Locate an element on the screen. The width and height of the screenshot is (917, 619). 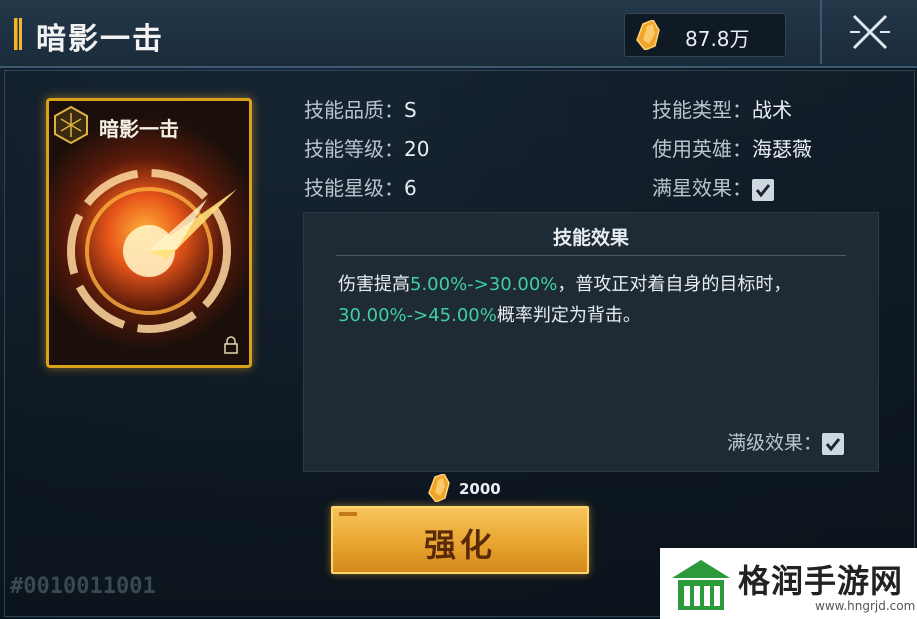
level-value: 20 is located at coordinates (417, 149).